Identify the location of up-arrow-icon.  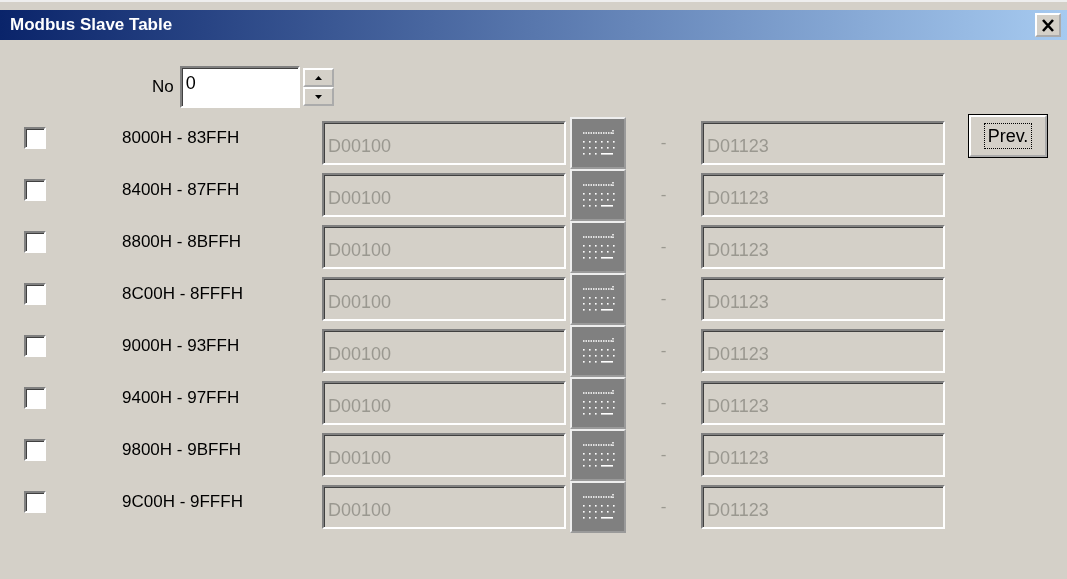
(318, 77).